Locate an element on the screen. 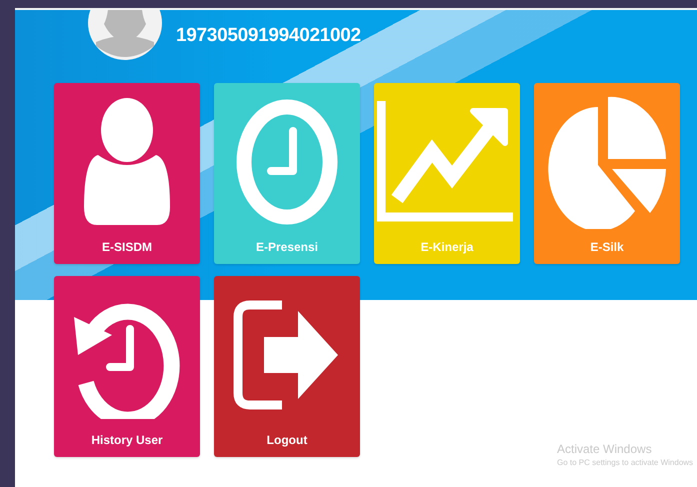  app-tile: E-SISDM is located at coordinates (127, 173).